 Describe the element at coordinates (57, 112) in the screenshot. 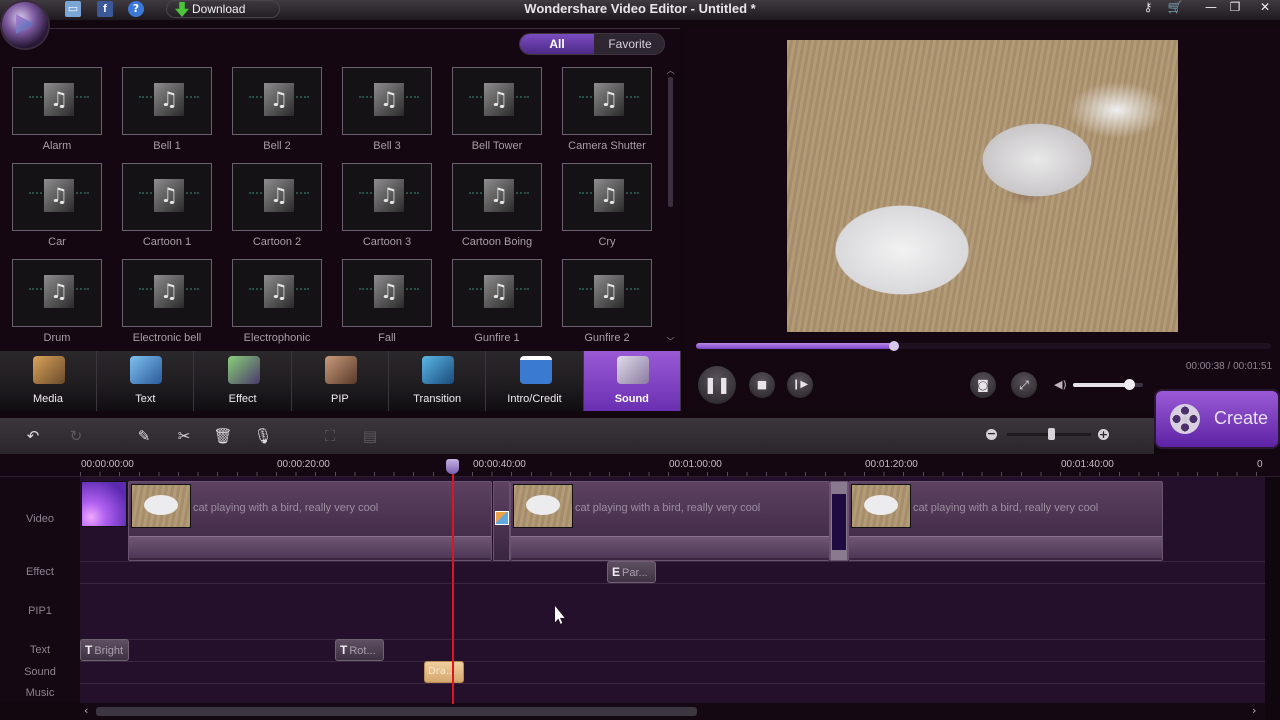

I see `sound-item: ♫ Alarm` at that location.